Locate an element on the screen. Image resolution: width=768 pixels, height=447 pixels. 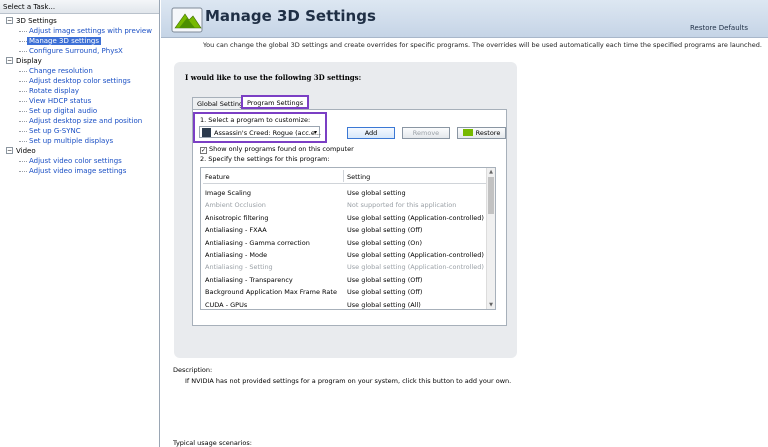
tree-item-1-1: Adjust desktop color settings is located at coordinates (79, 81).